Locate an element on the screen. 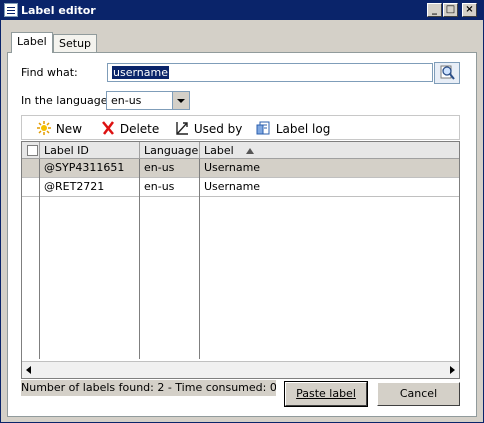  label-log-label: Label log is located at coordinates (303, 129).